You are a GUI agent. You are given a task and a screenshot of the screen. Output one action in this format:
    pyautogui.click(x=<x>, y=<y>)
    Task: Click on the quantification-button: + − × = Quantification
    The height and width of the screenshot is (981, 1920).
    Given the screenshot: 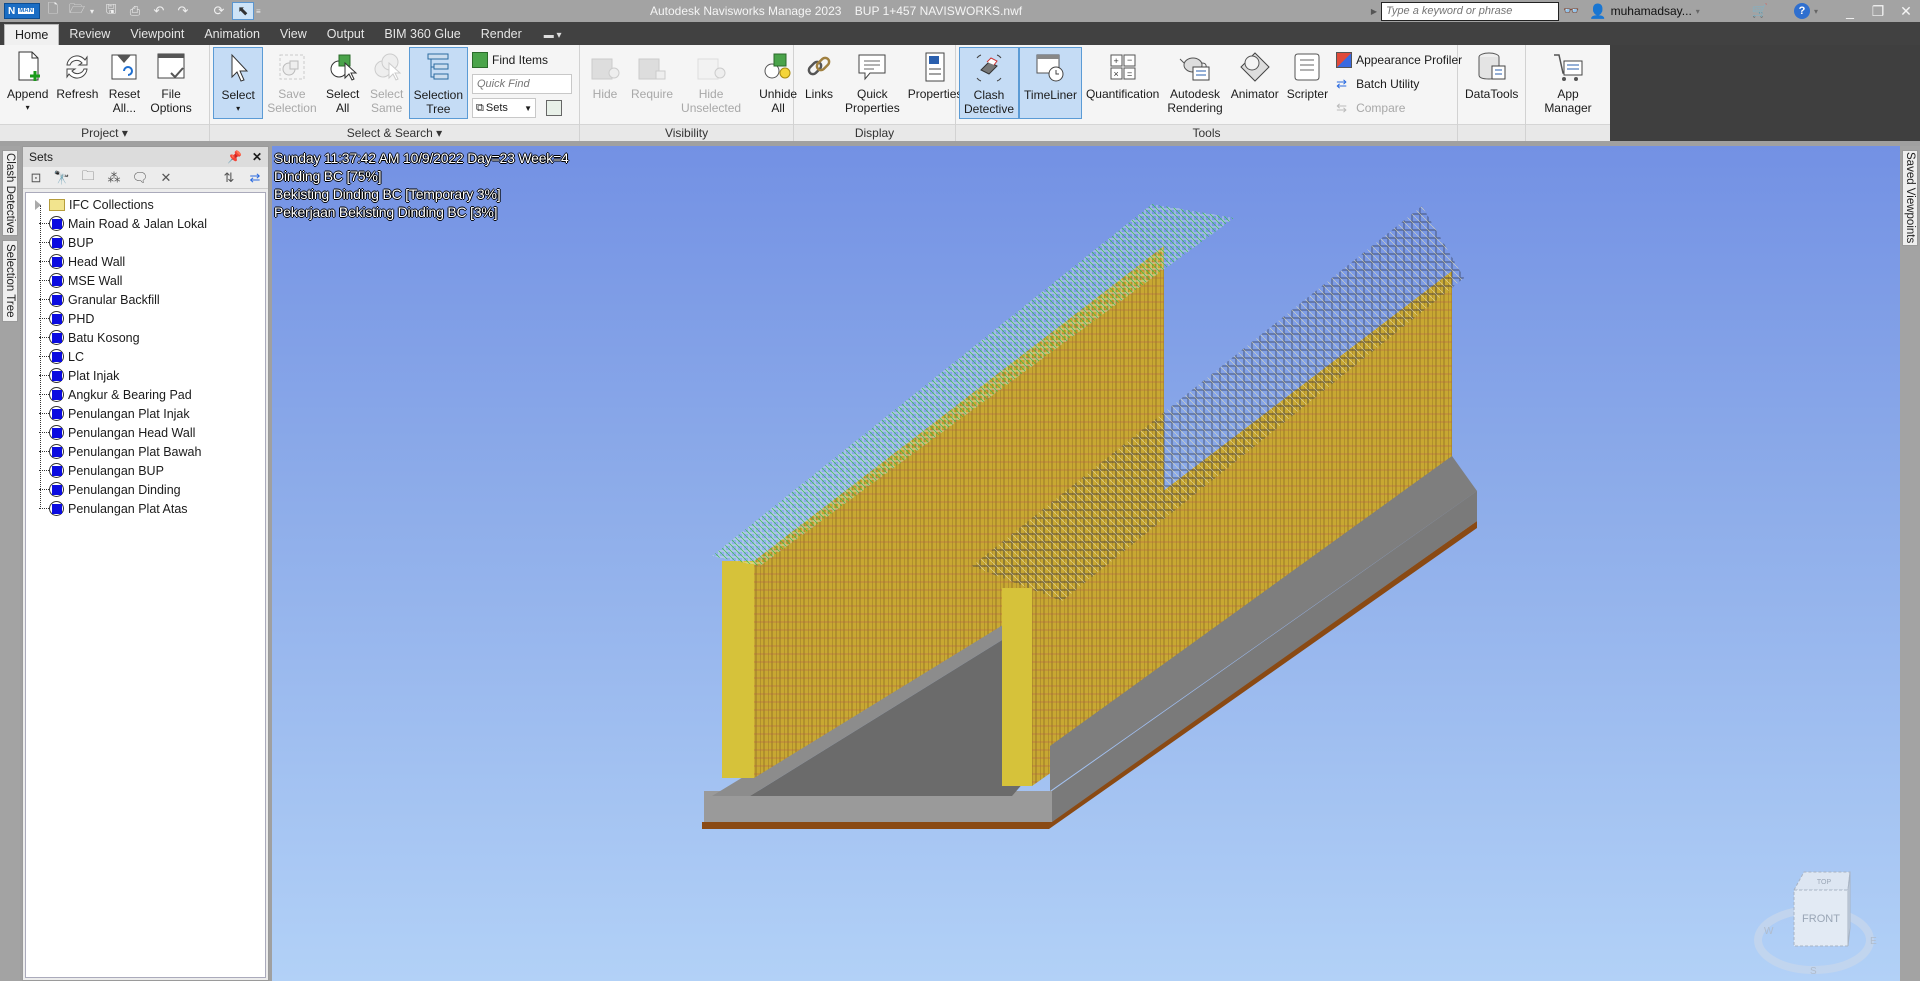 What is the action you would take?
    pyautogui.click(x=1122, y=83)
    